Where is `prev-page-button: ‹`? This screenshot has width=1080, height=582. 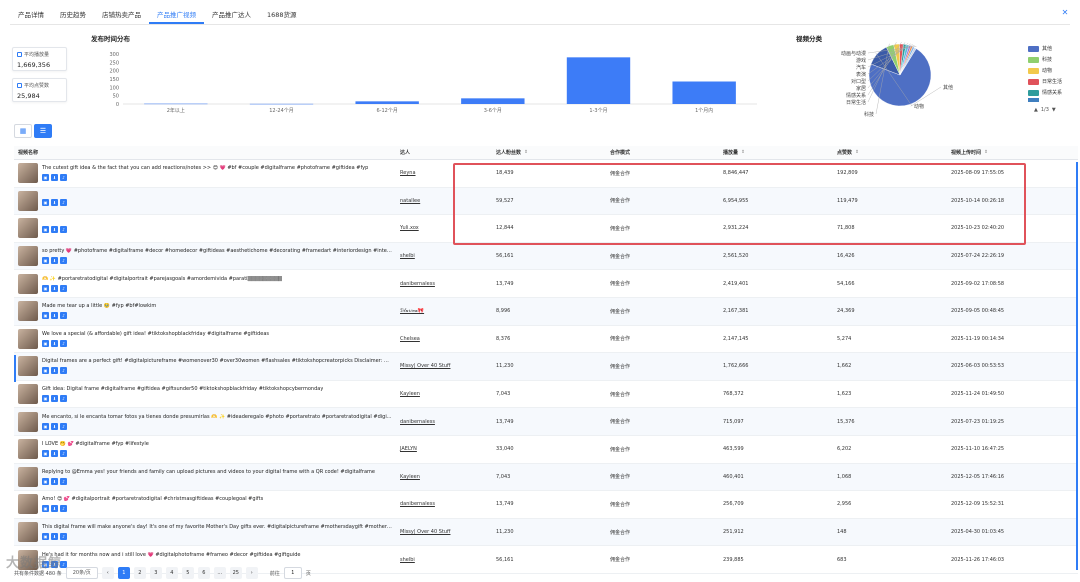 prev-page-button: ‹ is located at coordinates (107, 573).